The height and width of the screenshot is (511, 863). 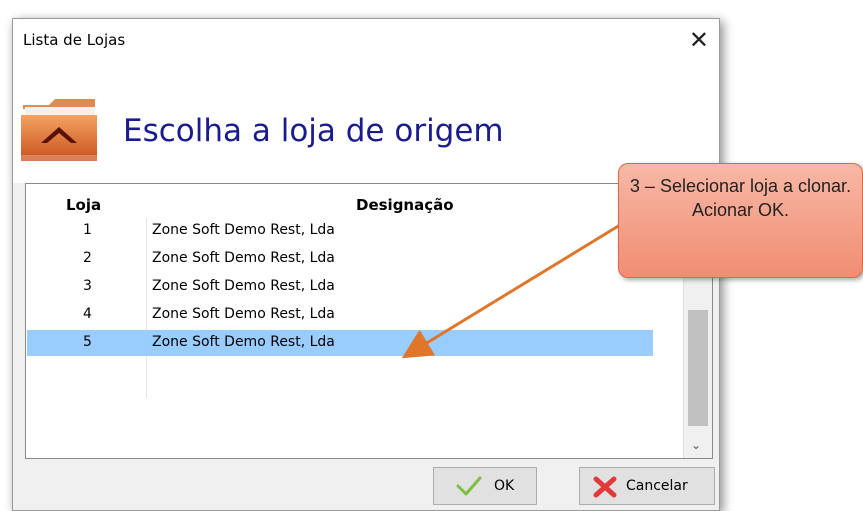 What do you see at coordinates (340, 287) in the screenshot?
I see `table-row: 3 Zone Soft Demo Rest, Lda` at bounding box center [340, 287].